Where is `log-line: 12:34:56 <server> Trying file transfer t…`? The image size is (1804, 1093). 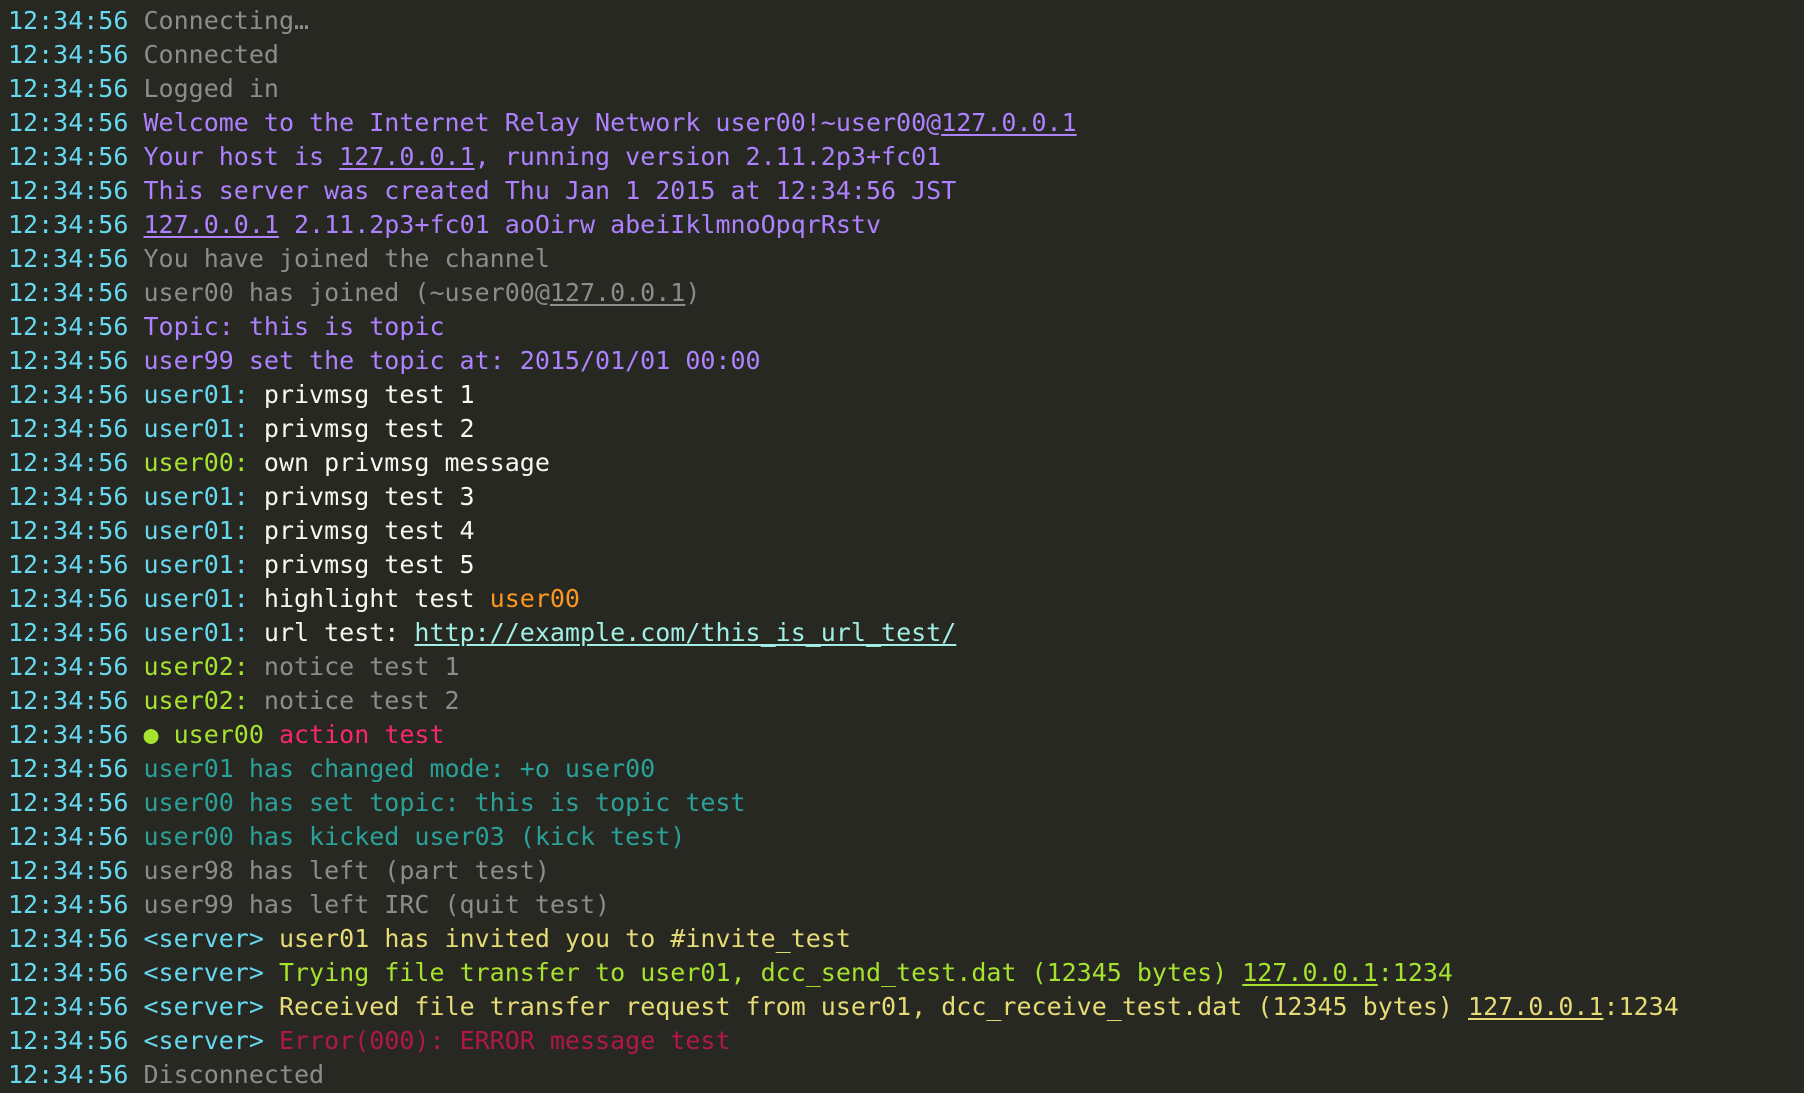 log-line: 12:34:56 <server> Trying file transfer t… is located at coordinates (906, 973).